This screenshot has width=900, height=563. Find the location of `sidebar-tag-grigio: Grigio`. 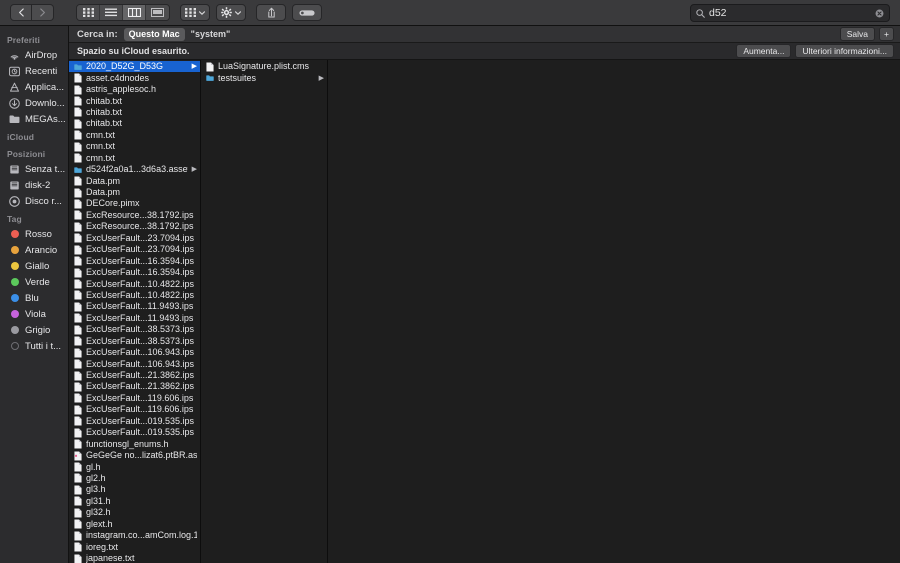

sidebar-tag-grigio: Grigio is located at coordinates (34, 330).